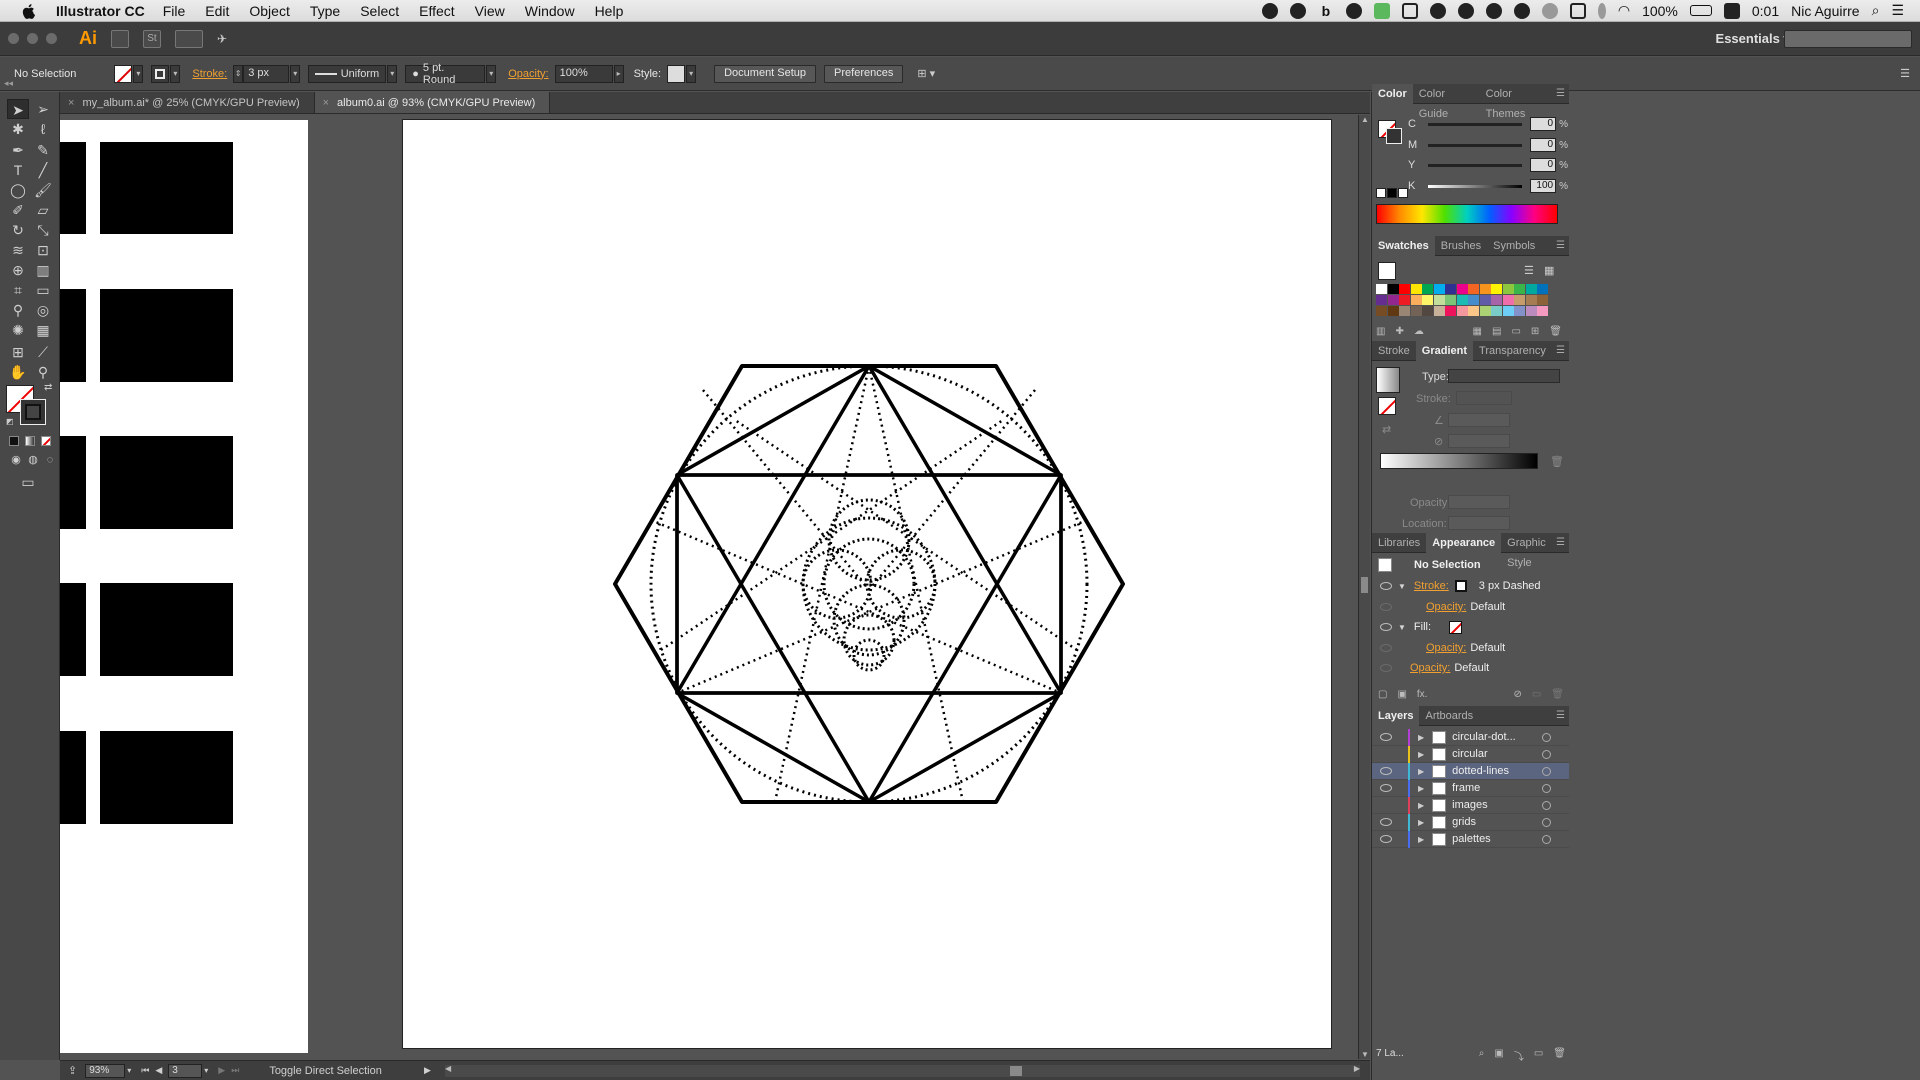 The image size is (1920, 1080). Describe the element at coordinates (175, 73) in the screenshot. I see `stroke-dropdown: ▾` at that location.